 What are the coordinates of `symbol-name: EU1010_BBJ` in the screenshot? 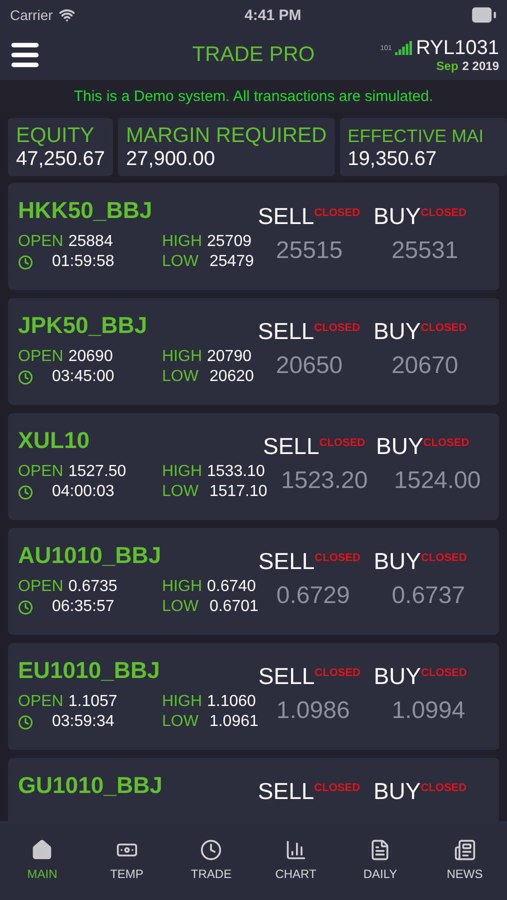 It's located at (89, 670).